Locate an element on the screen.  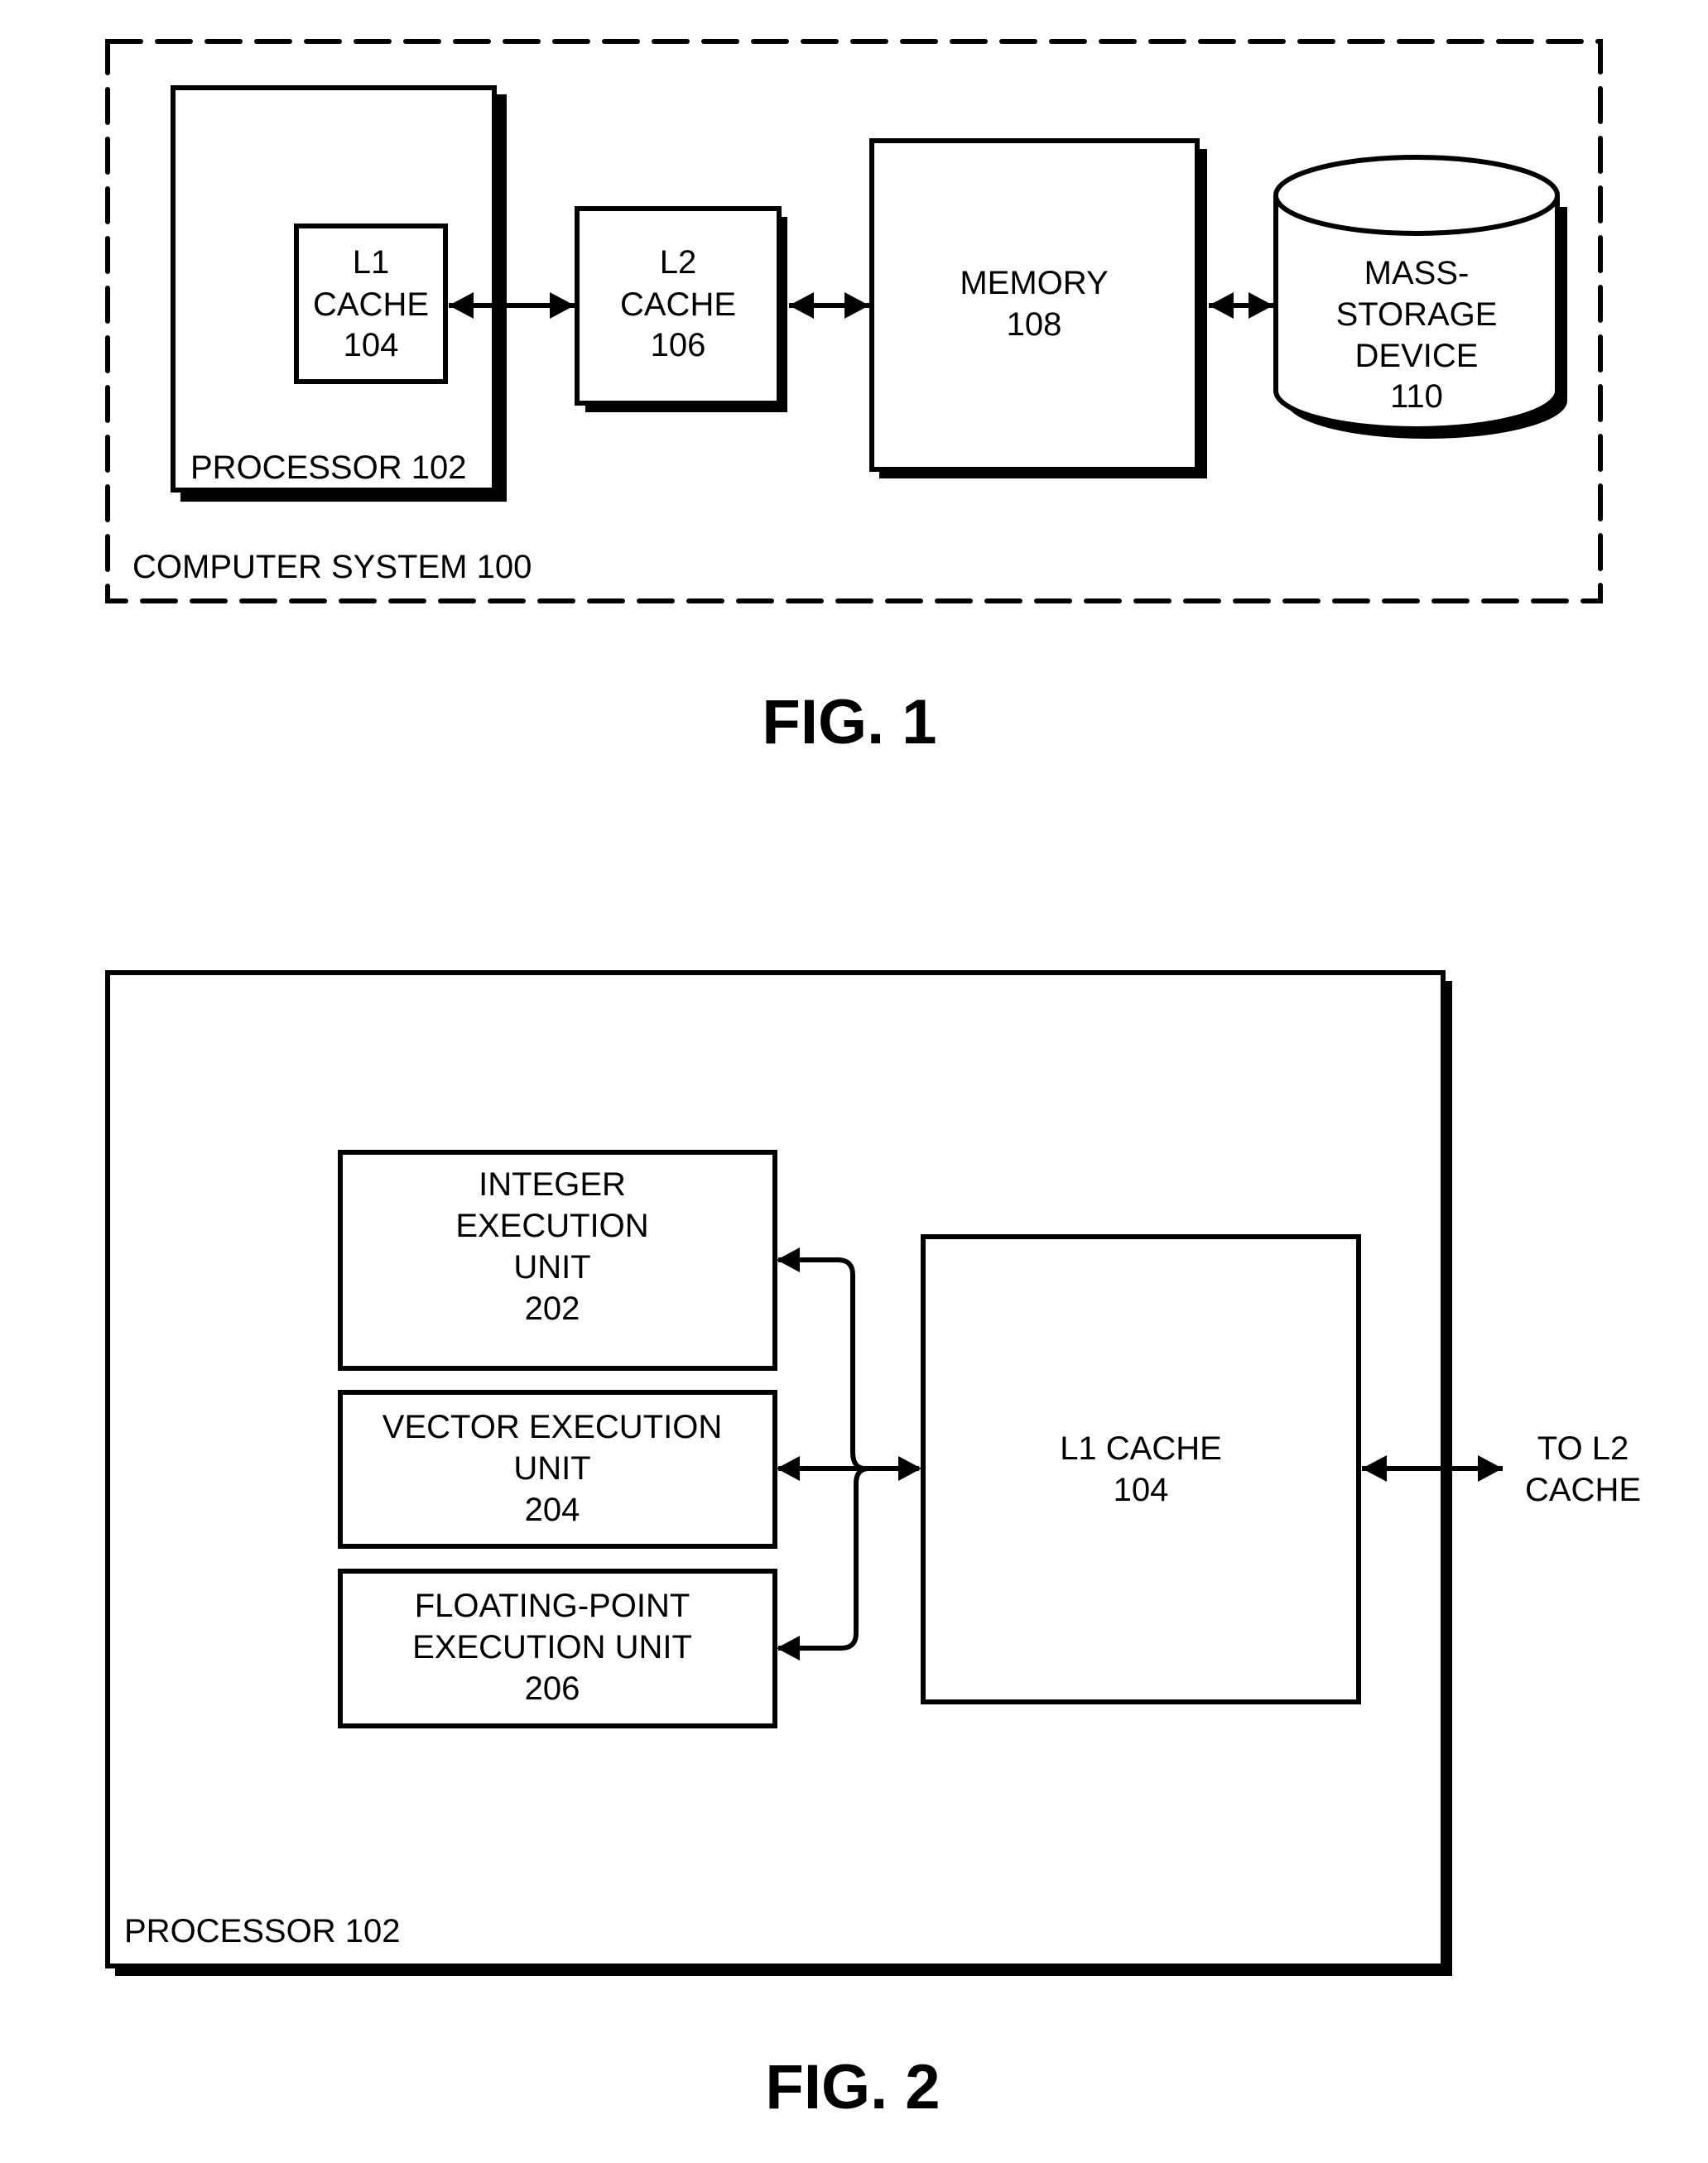
mass-storage-block: MASS- STORAGE DEVICE 110 is located at coordinates (1420, 297).